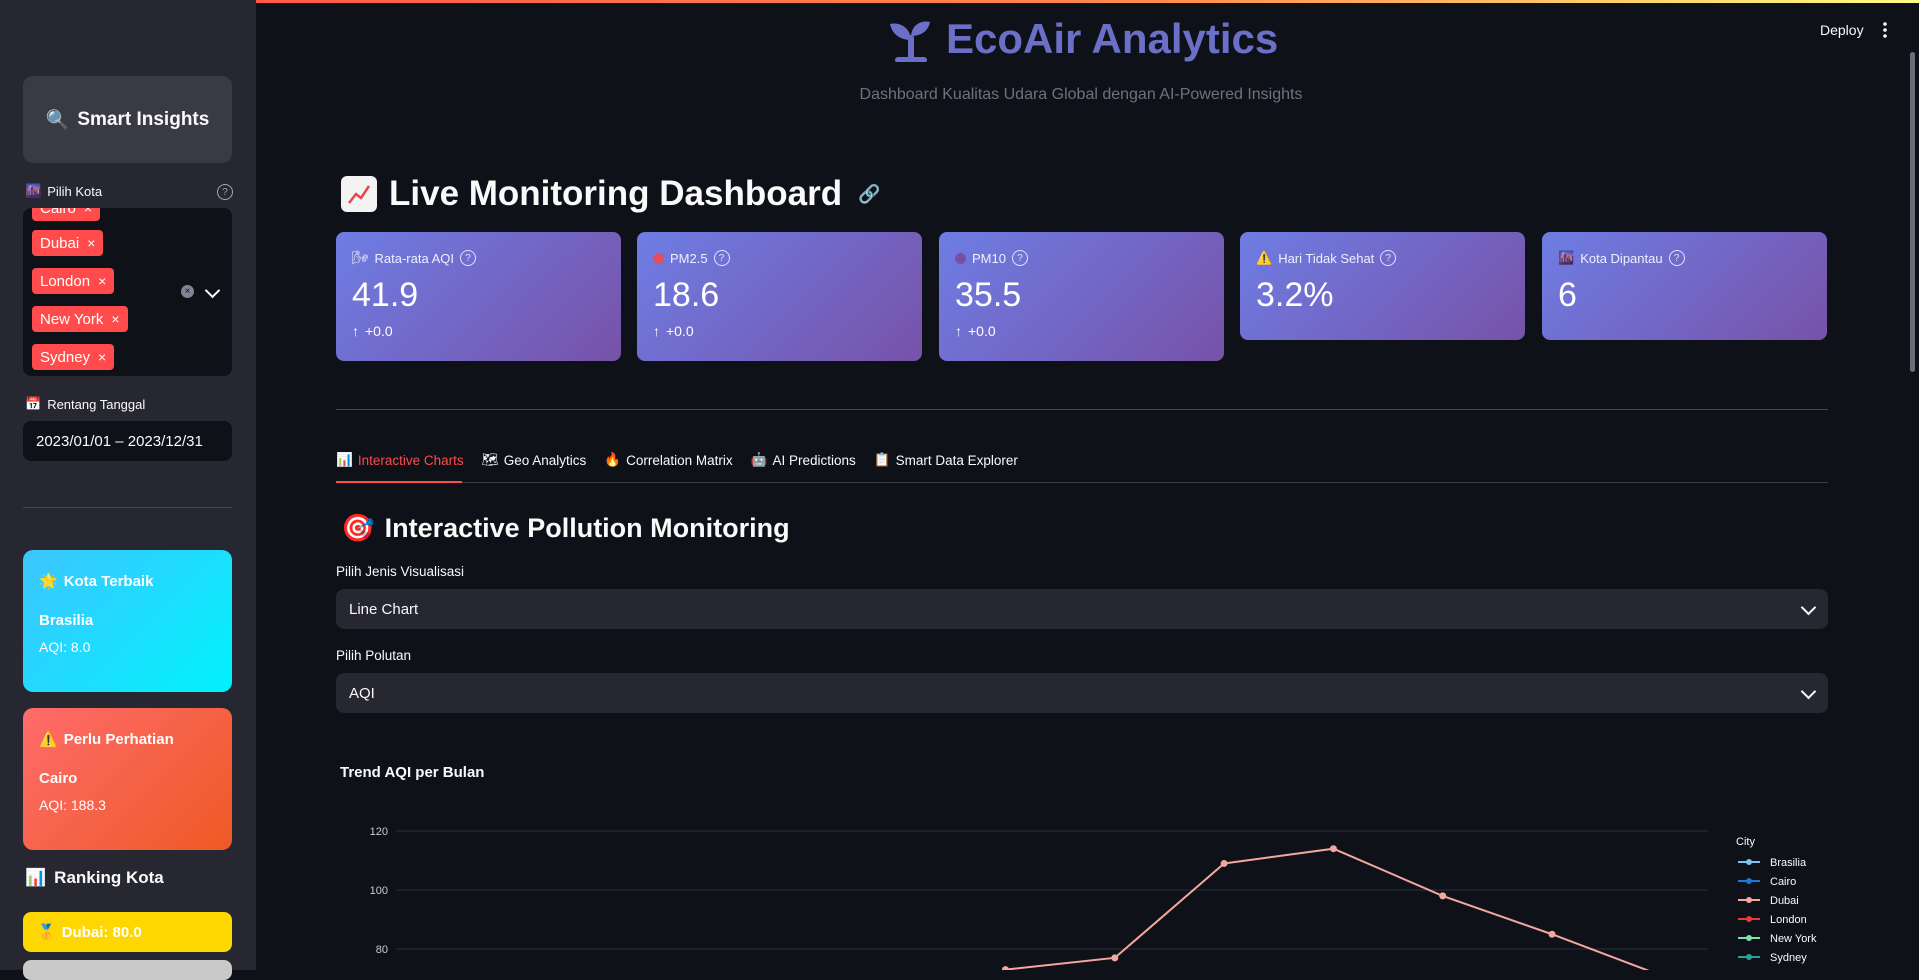 The image size is (1919, 980). I want to click on active-tab-indicator, so click(399, 482).